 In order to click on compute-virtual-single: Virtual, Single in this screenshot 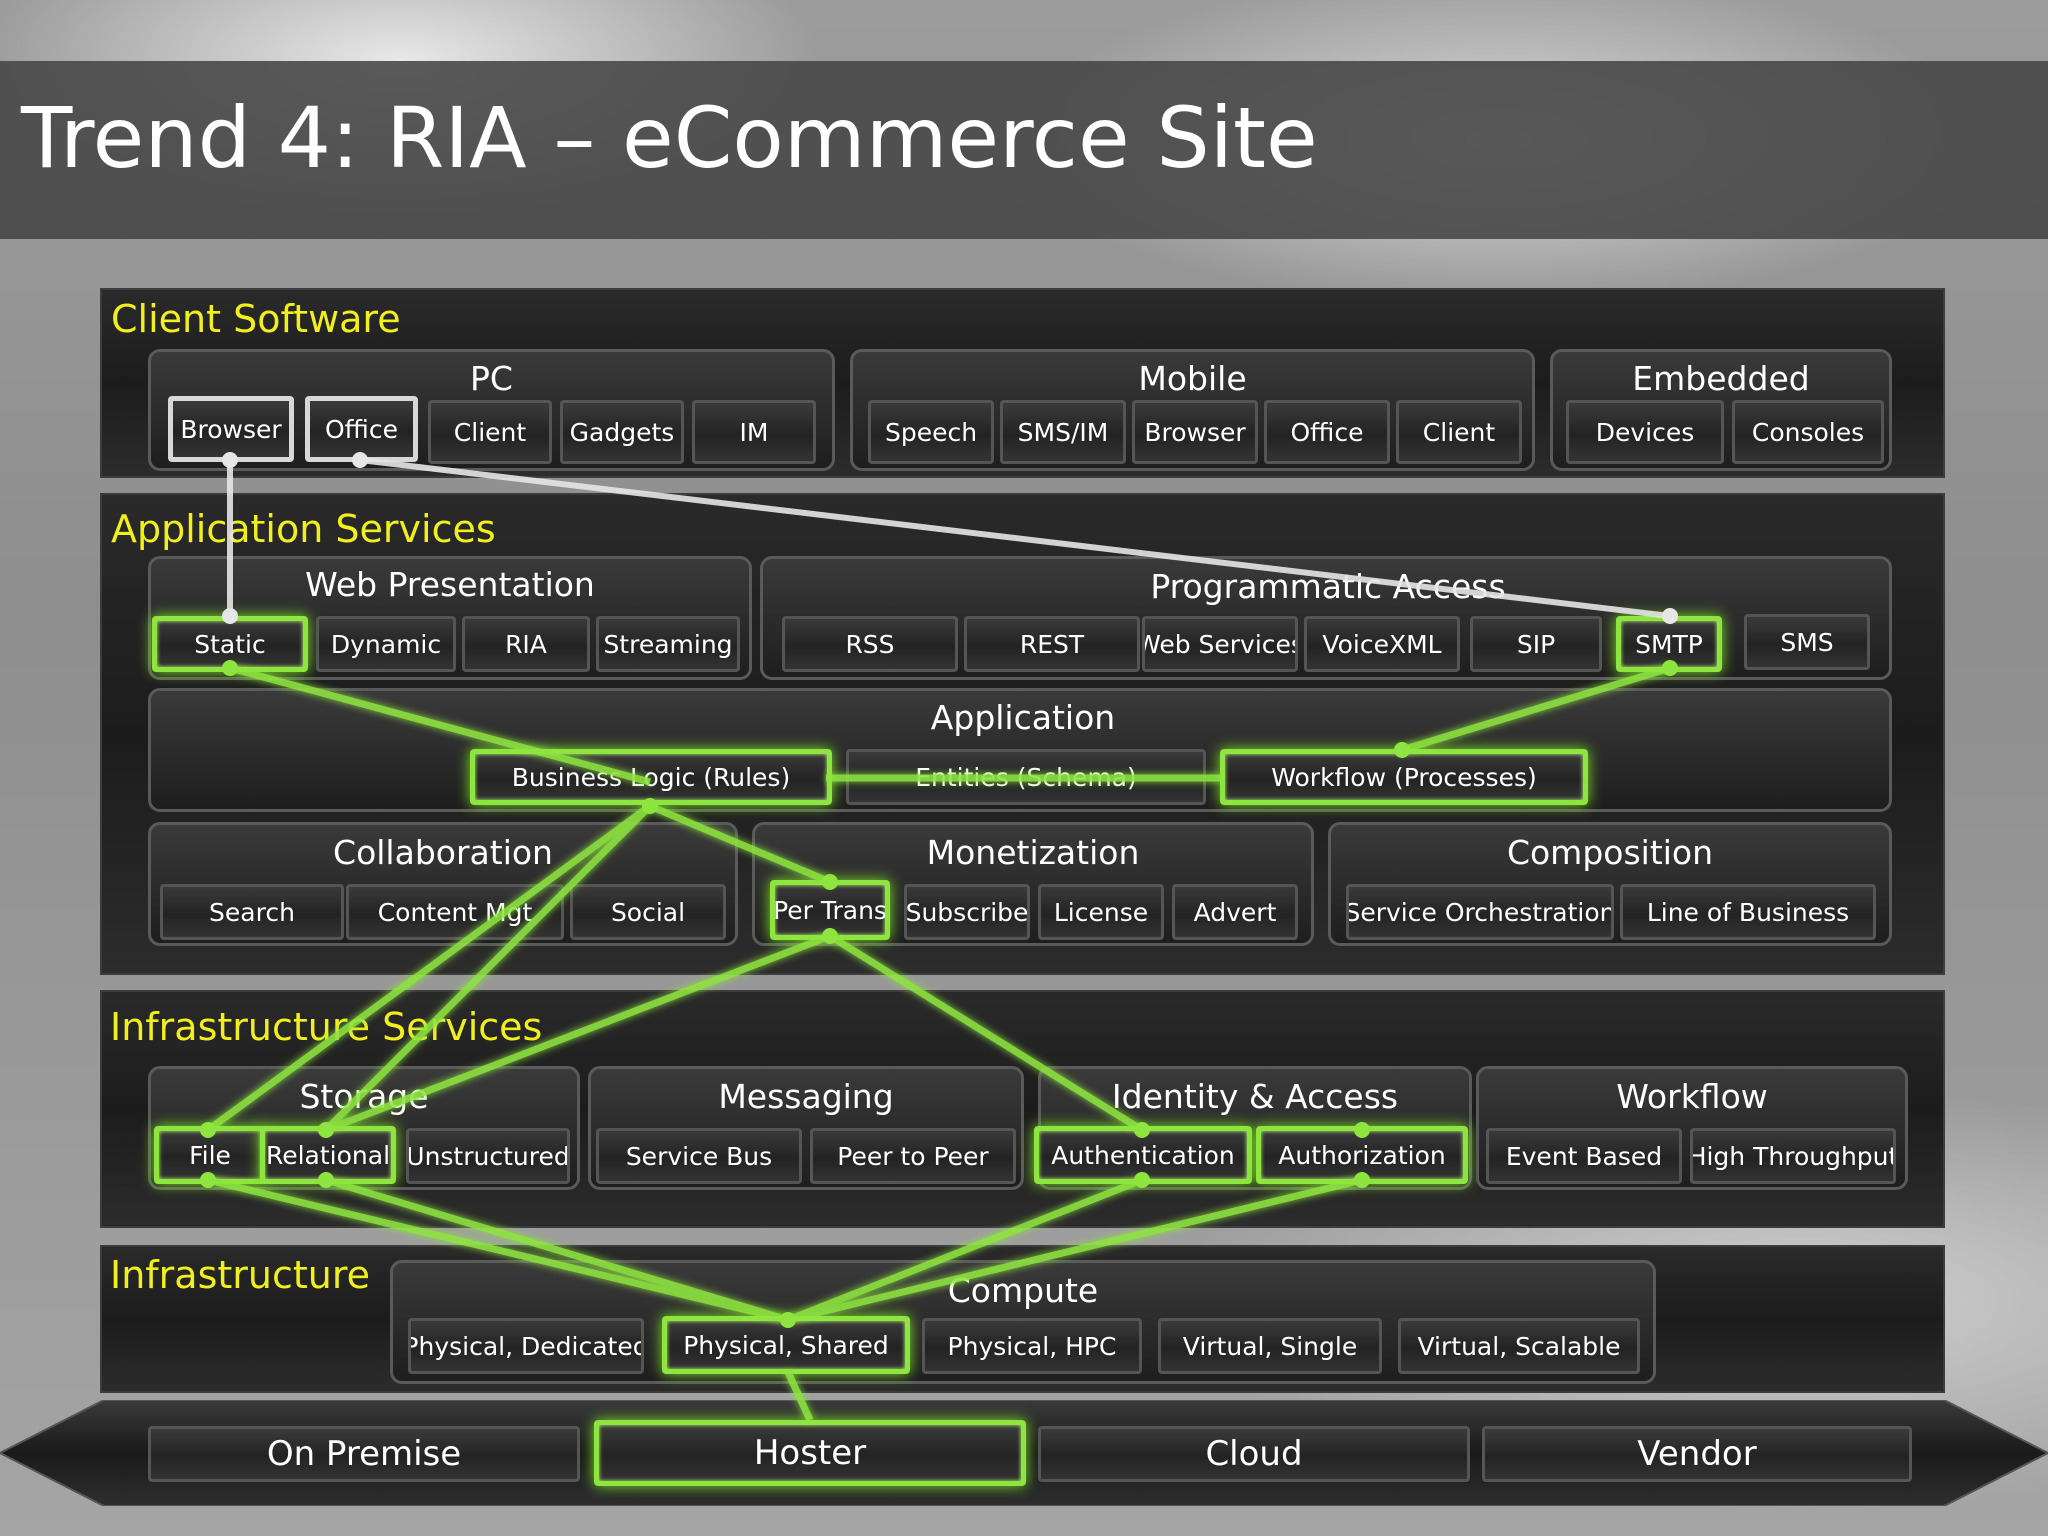, I will do `click(1270, 1346)`.